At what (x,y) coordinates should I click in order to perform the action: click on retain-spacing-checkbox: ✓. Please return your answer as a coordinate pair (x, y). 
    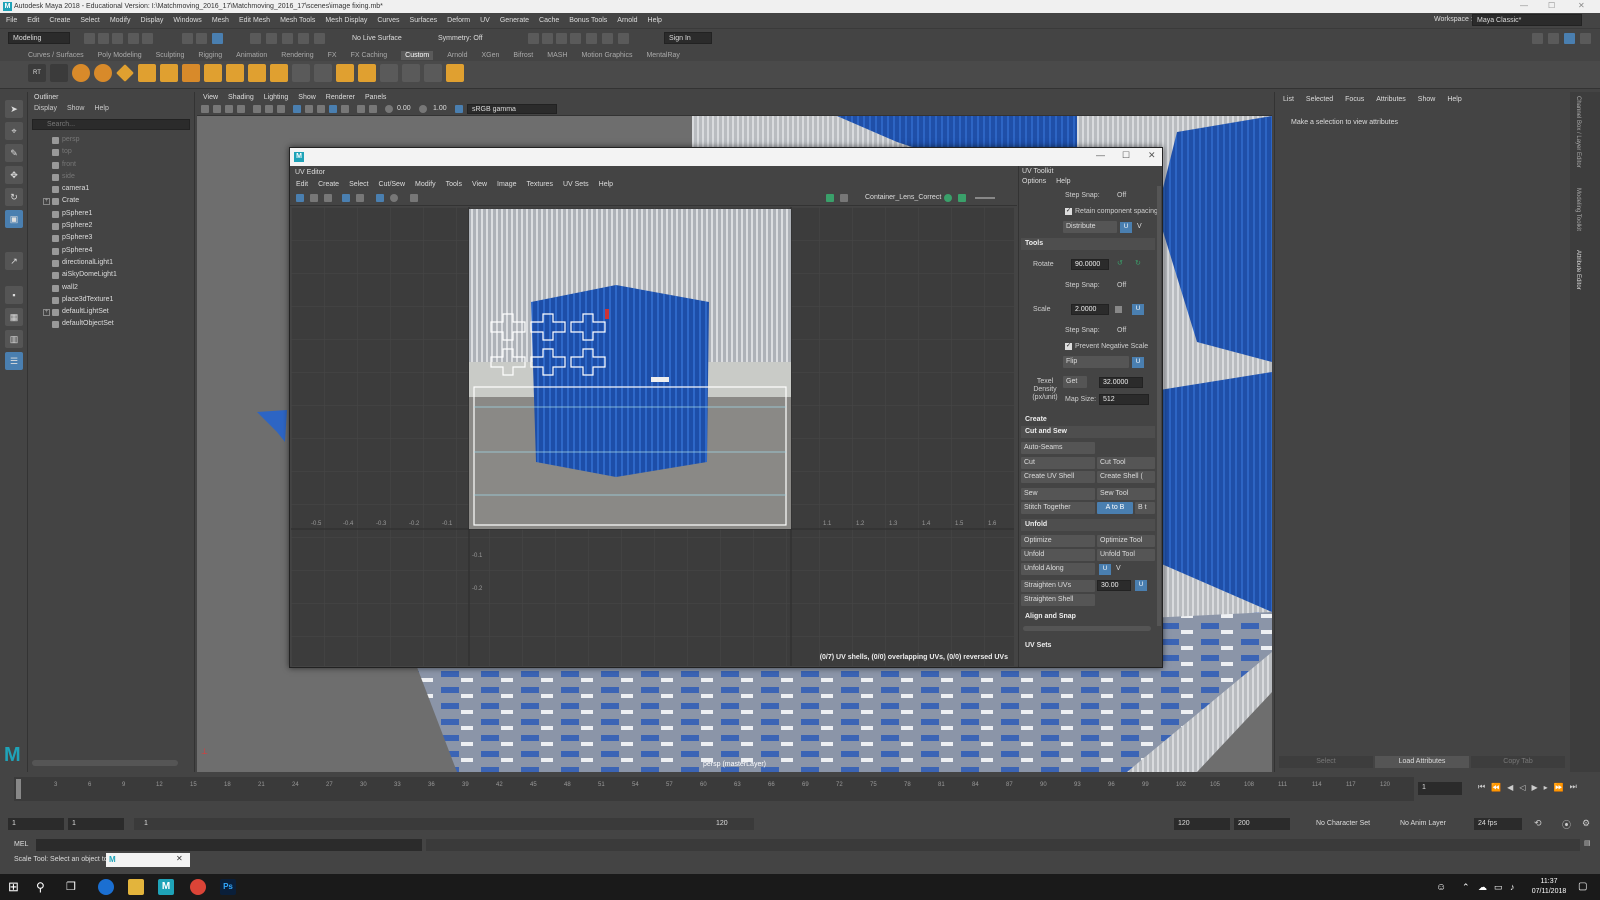
    Looking at the image, I should click on (1068, 211).